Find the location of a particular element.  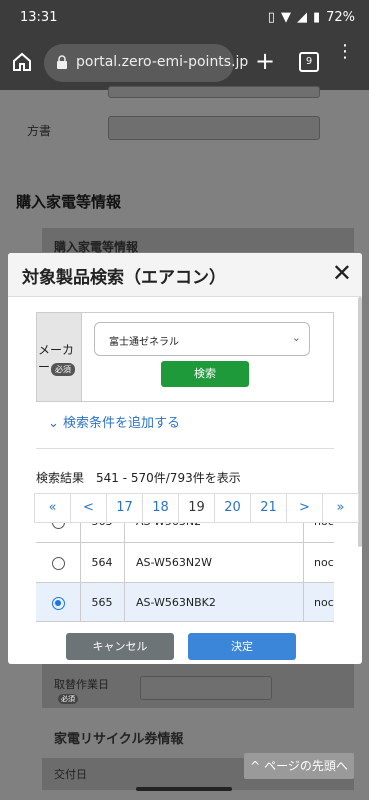

address-bar: portal.zero-emi-points.jp is located at coordinates (146, 63).